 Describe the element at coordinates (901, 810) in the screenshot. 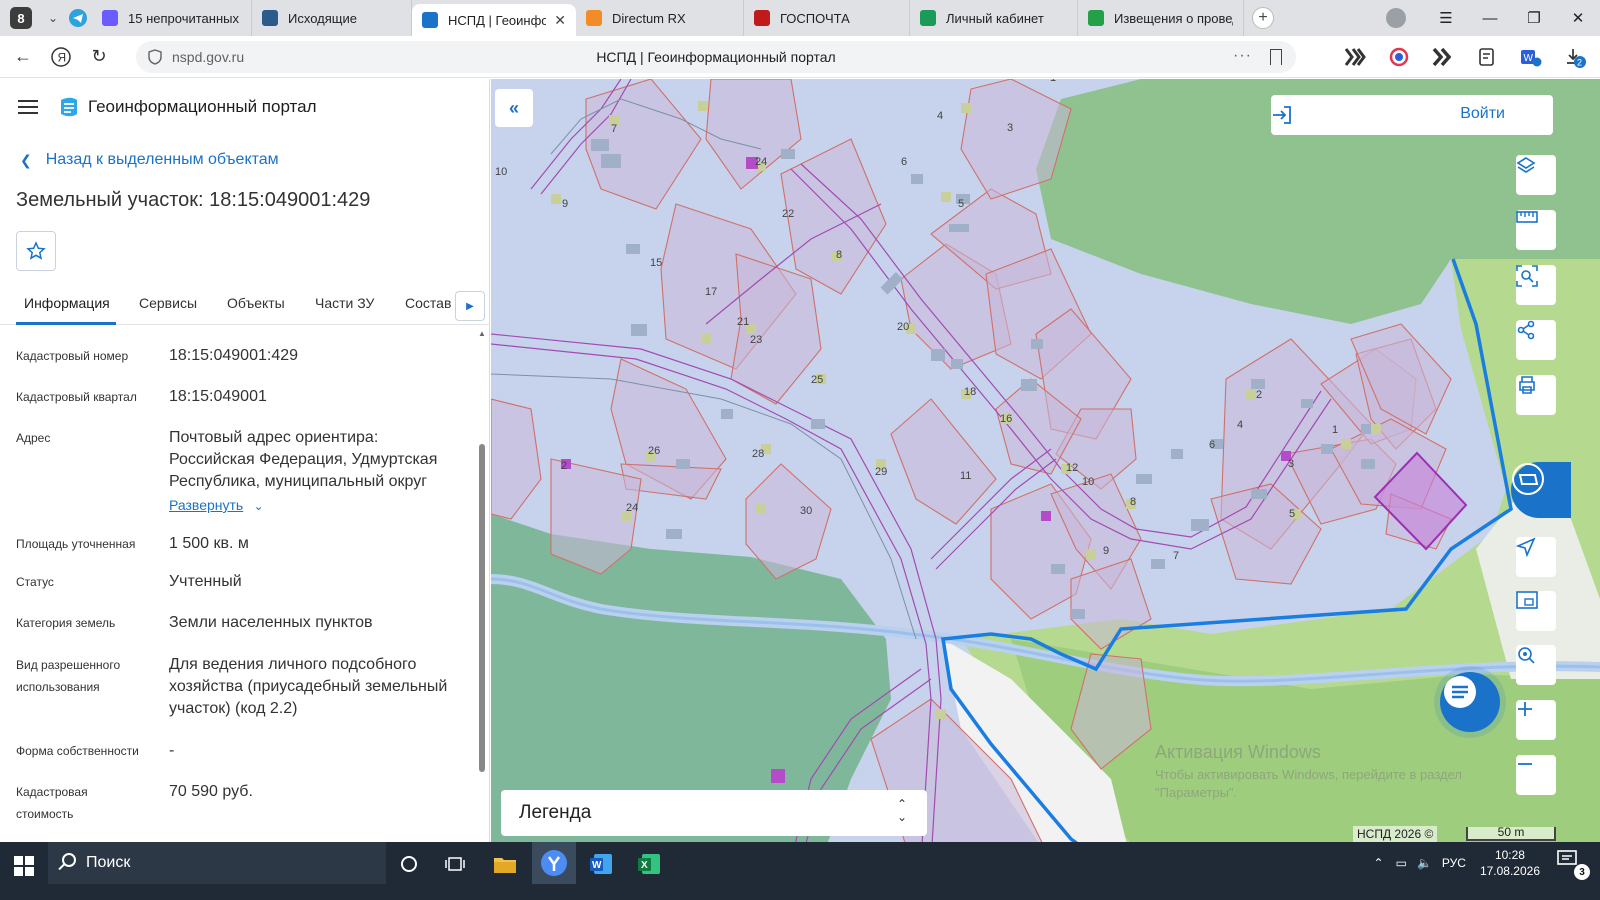

I see `expand-collapse-icon: ⌃ ⌄` at that location.